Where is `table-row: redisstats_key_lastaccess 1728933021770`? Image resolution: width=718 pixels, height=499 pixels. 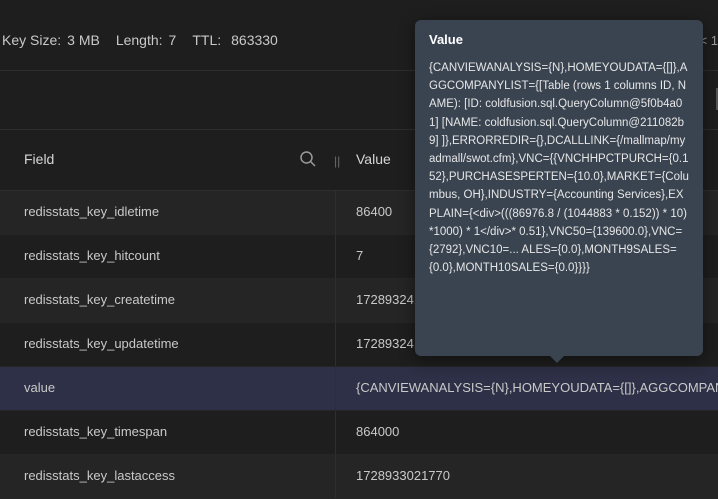 table-row: redisstats_key_lastaccess 1728933021770 is located at coordinates (359, 477).